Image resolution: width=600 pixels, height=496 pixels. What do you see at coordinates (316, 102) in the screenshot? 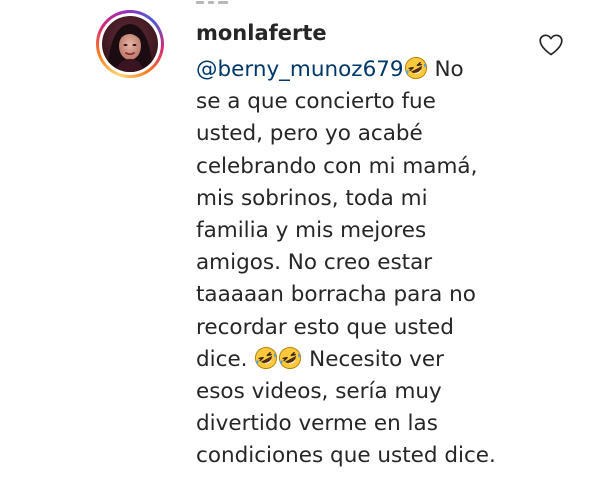
I see `comment-text-segment: se a que concierto fue` at bounding box center [316, 102].